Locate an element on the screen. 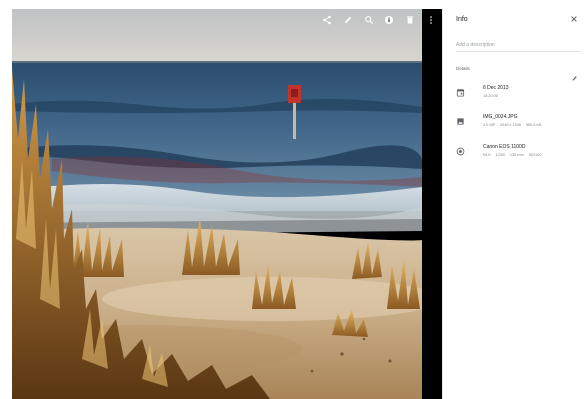  more-options-button is located at coordinates (430, 20).